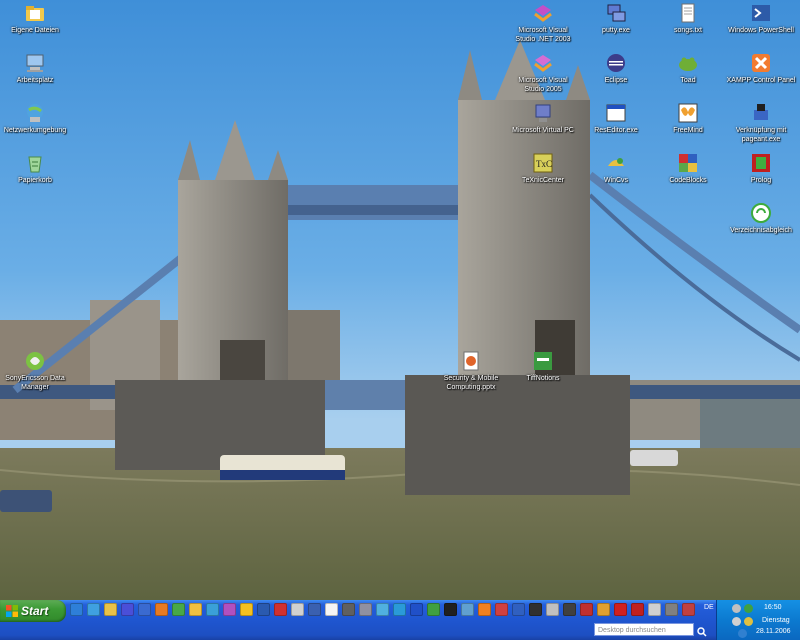  I want to click on hat-icon, so click(688, 609).